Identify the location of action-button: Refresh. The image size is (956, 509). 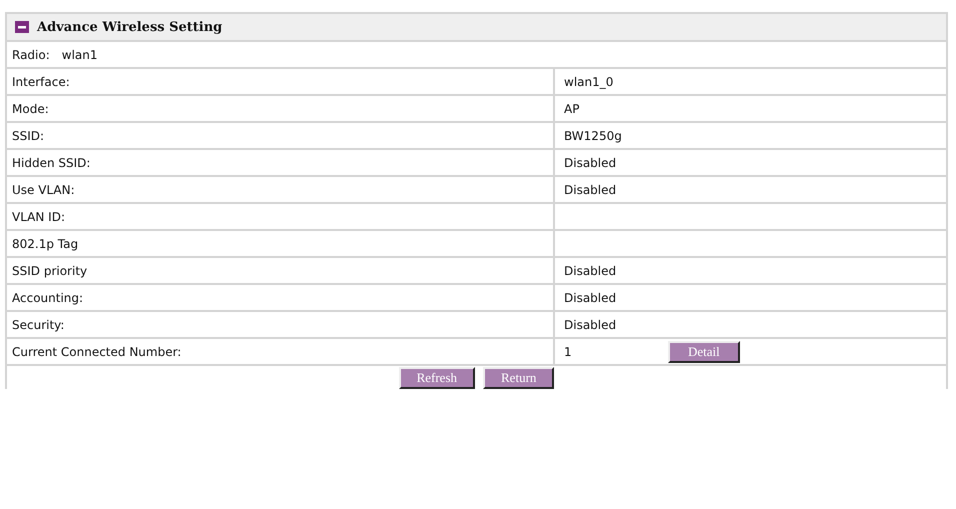
(437, 378).